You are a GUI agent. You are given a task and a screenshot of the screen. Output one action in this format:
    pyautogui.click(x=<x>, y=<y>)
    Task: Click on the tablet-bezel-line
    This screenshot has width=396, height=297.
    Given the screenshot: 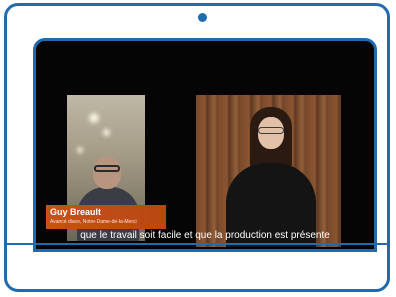 What is the action you would take?
    pyautogui.click(x=197, y=244)
    